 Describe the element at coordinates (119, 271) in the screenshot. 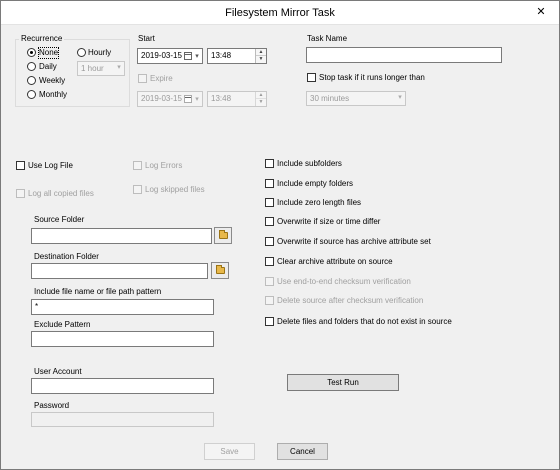

I see `destination-folder-input` at that location.